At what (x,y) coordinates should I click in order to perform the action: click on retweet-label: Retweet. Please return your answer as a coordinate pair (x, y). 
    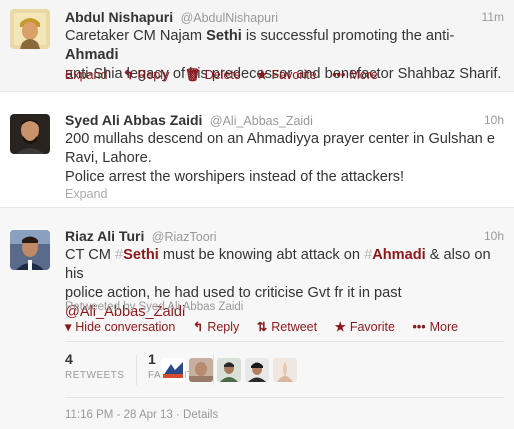
    Looking at the image, I should click on (294, 327).